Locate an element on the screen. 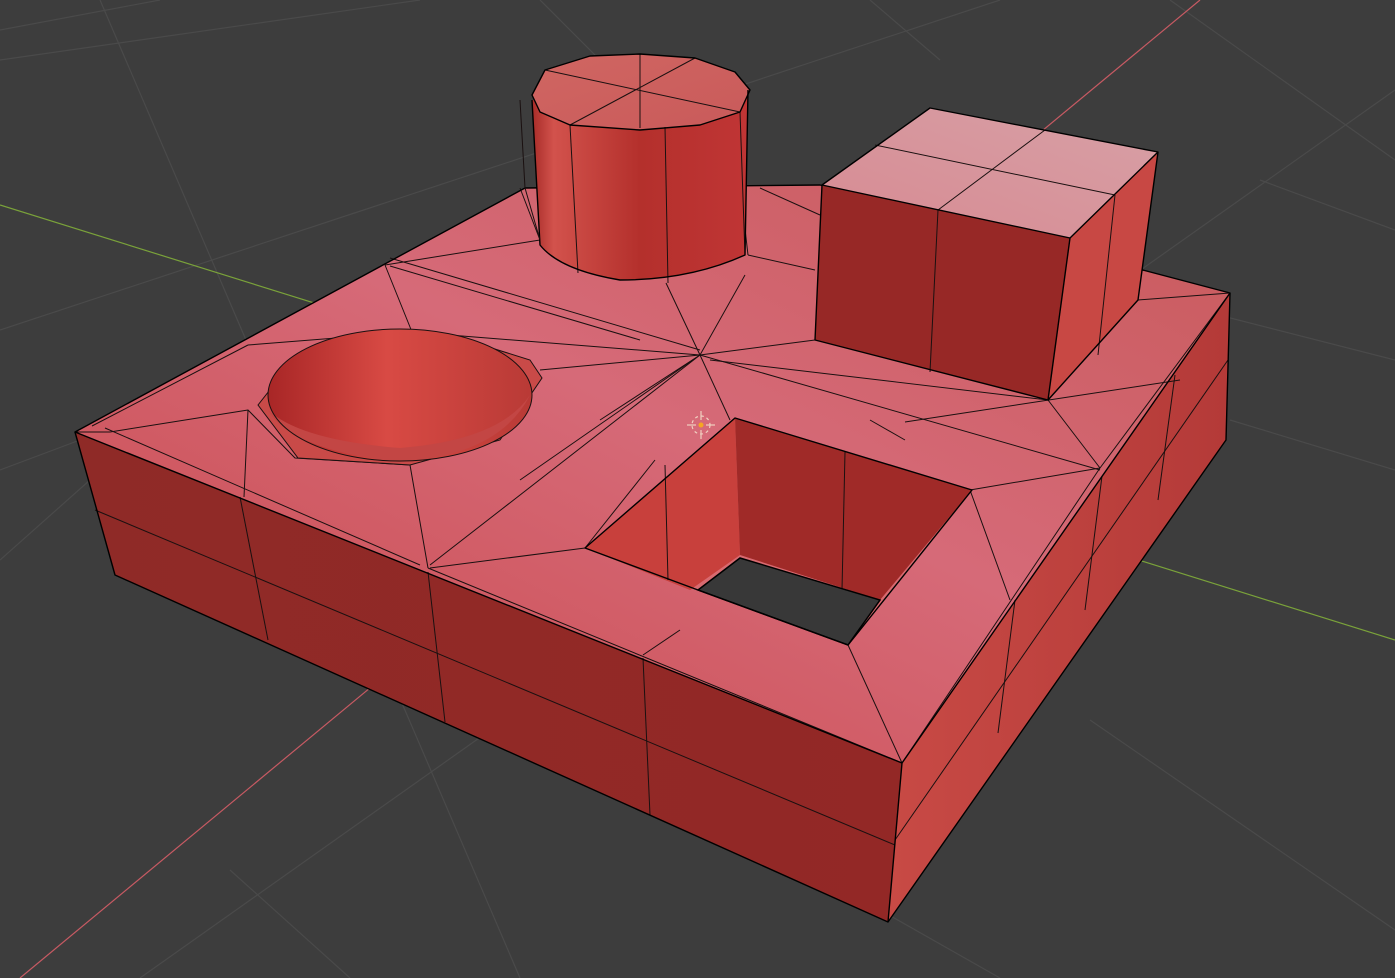 The width and height of the screenshot is (1395, 978). cylinder-boss is located at coordinates (635, 168).